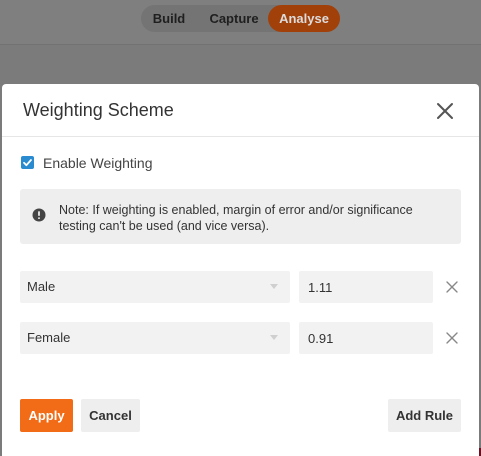 The height and width of the screenshot is (456, 481). What do you see at coordinates (304, 18) in the screenshot?
I see `tab-analyse: Analyse` at bounding box center [304, 18].